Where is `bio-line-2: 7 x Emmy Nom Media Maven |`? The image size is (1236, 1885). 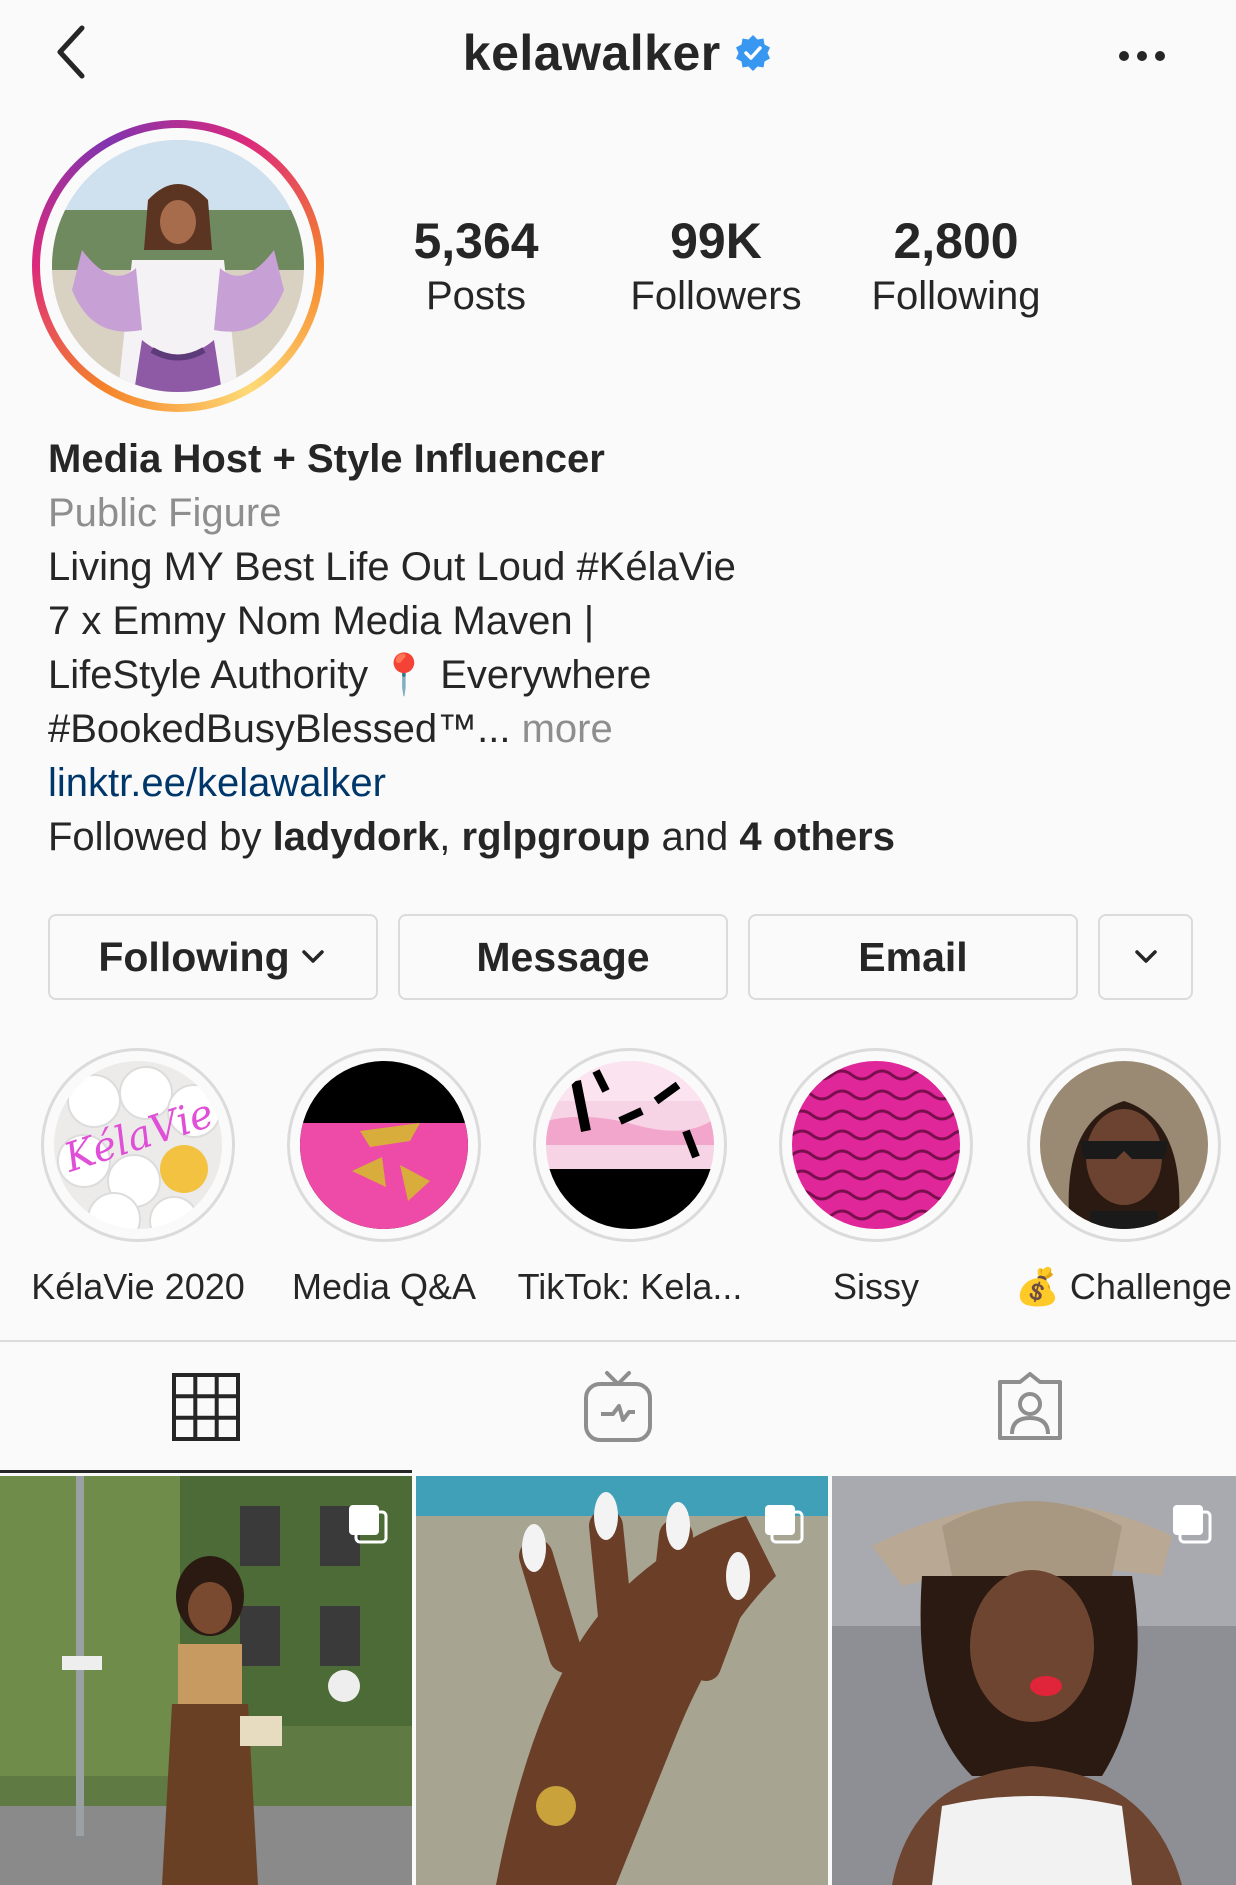
bio-line-2: 7 x Emmy Nom Media Maven | is located at coordinates (321, 621).